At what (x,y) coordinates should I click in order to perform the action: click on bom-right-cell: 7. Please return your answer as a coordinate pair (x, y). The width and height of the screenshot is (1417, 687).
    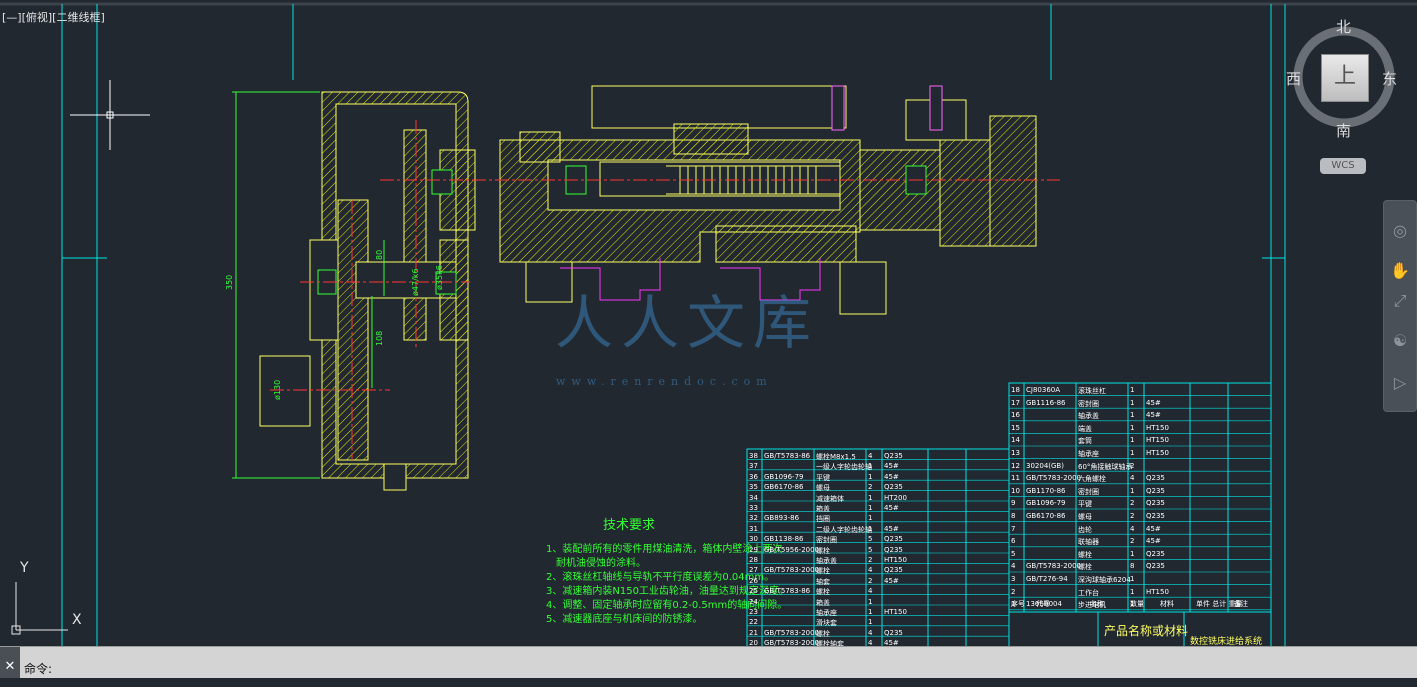
    Looking at the image, I should click on (1013, 528).